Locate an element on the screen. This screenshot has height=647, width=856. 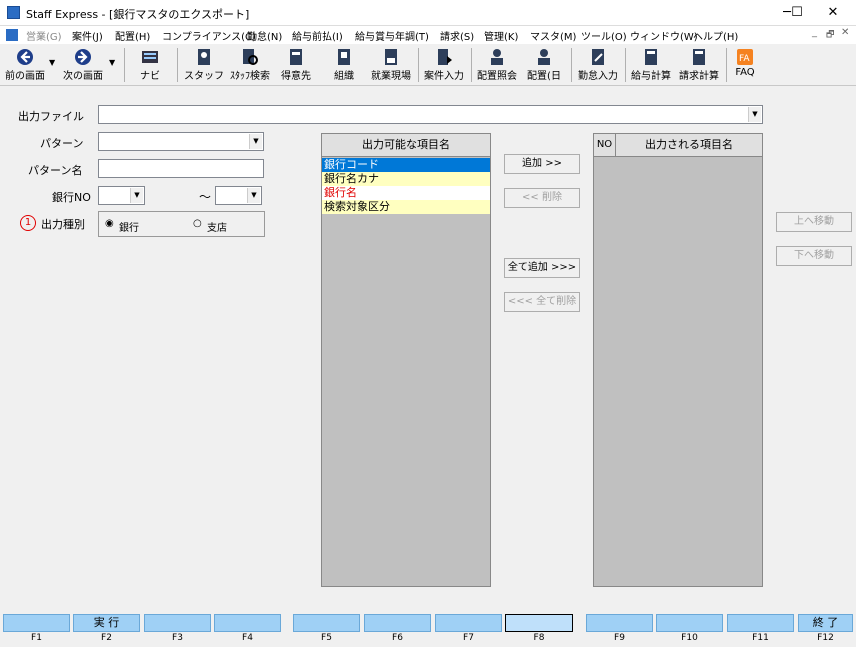
menu-assign: 配置(H) is located at coordinates (132, 35).